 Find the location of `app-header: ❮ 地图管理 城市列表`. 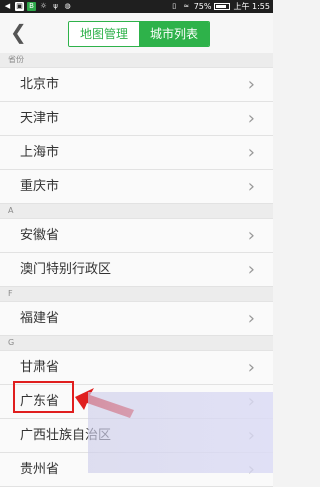

app-header: ❮ 地图管理 城市列表 is located at coordinates (136, 33).